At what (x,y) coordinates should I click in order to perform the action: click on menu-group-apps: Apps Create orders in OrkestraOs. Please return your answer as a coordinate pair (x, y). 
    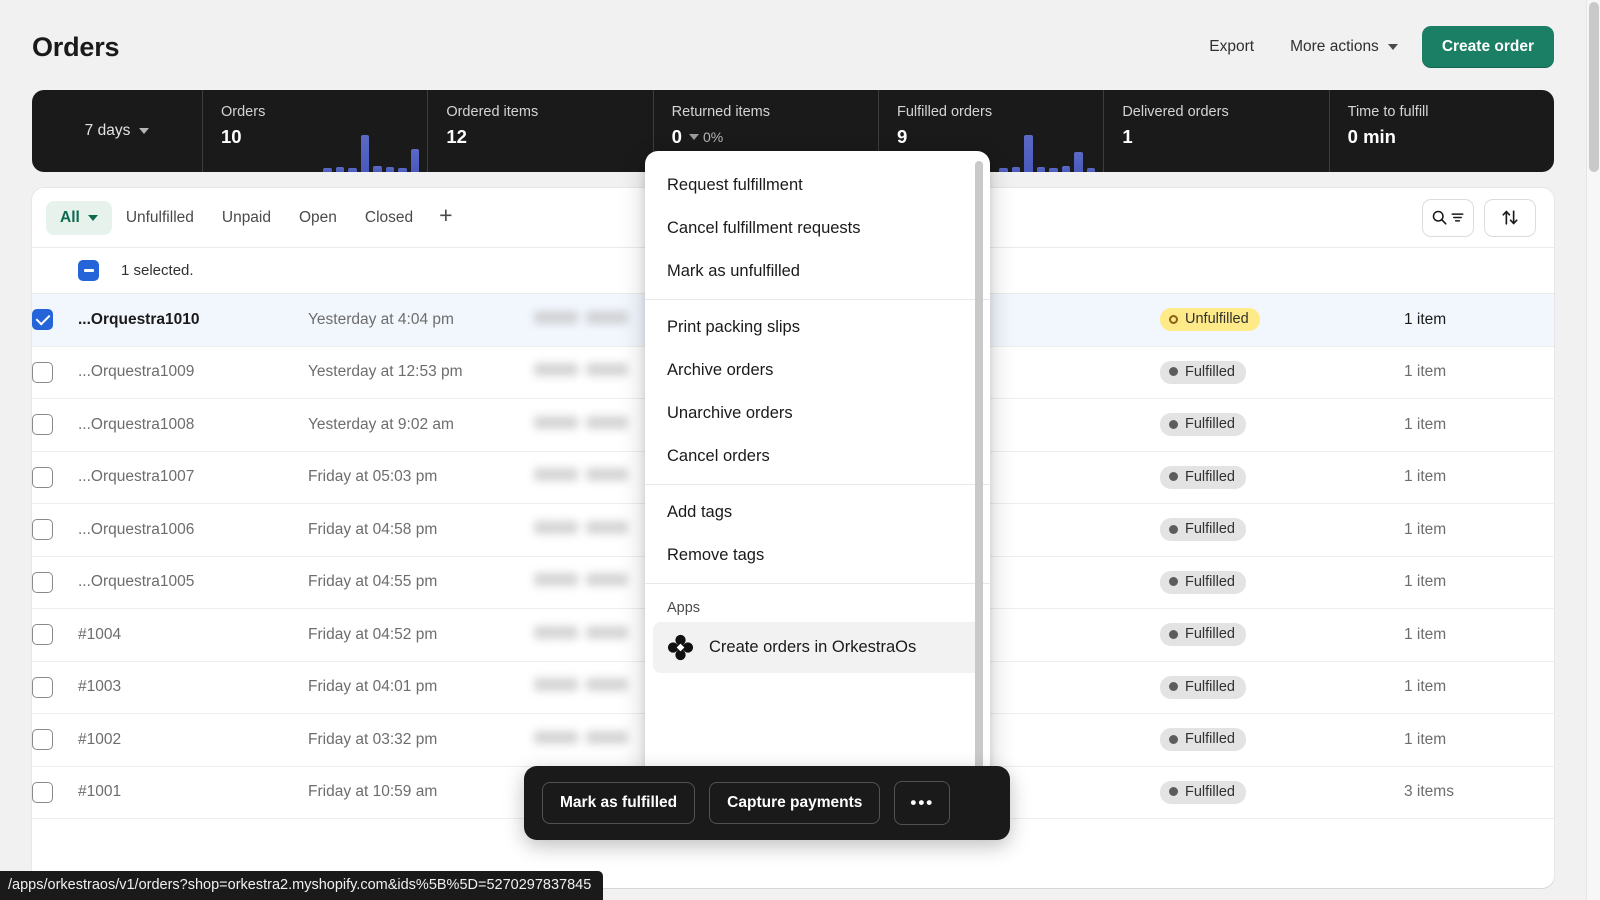
    Looking at the image, I should click on (817, 631).